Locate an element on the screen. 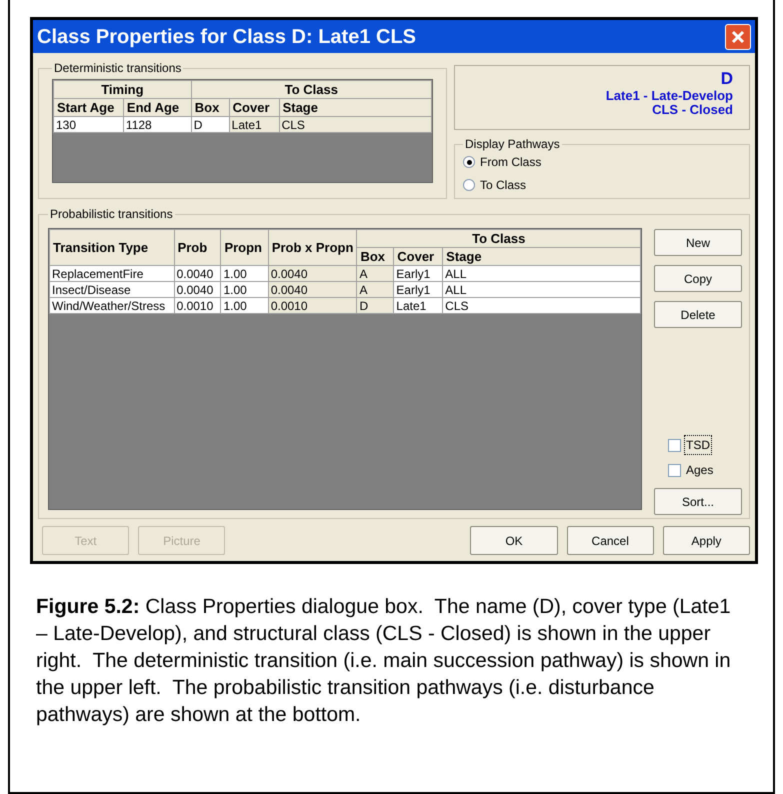 The width and height of the screenshot is (783, 794). group-title: Probabilistic transitions is located at coordinates (111, 214).